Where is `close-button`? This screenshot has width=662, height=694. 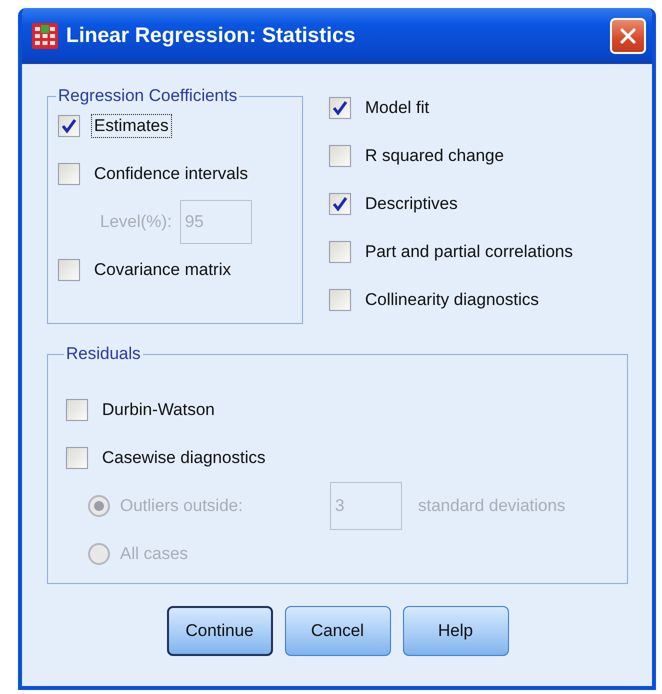 close-button is located at coordinates (628, 36).